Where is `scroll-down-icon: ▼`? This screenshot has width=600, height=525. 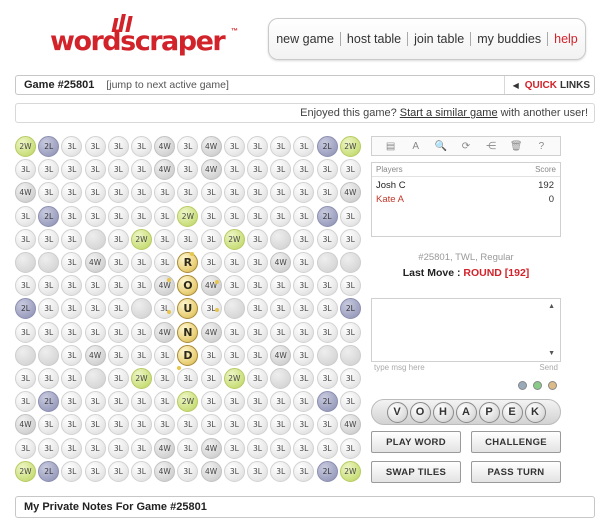 scroll-down-icon: ▼ is located at coordinates (551, 353).